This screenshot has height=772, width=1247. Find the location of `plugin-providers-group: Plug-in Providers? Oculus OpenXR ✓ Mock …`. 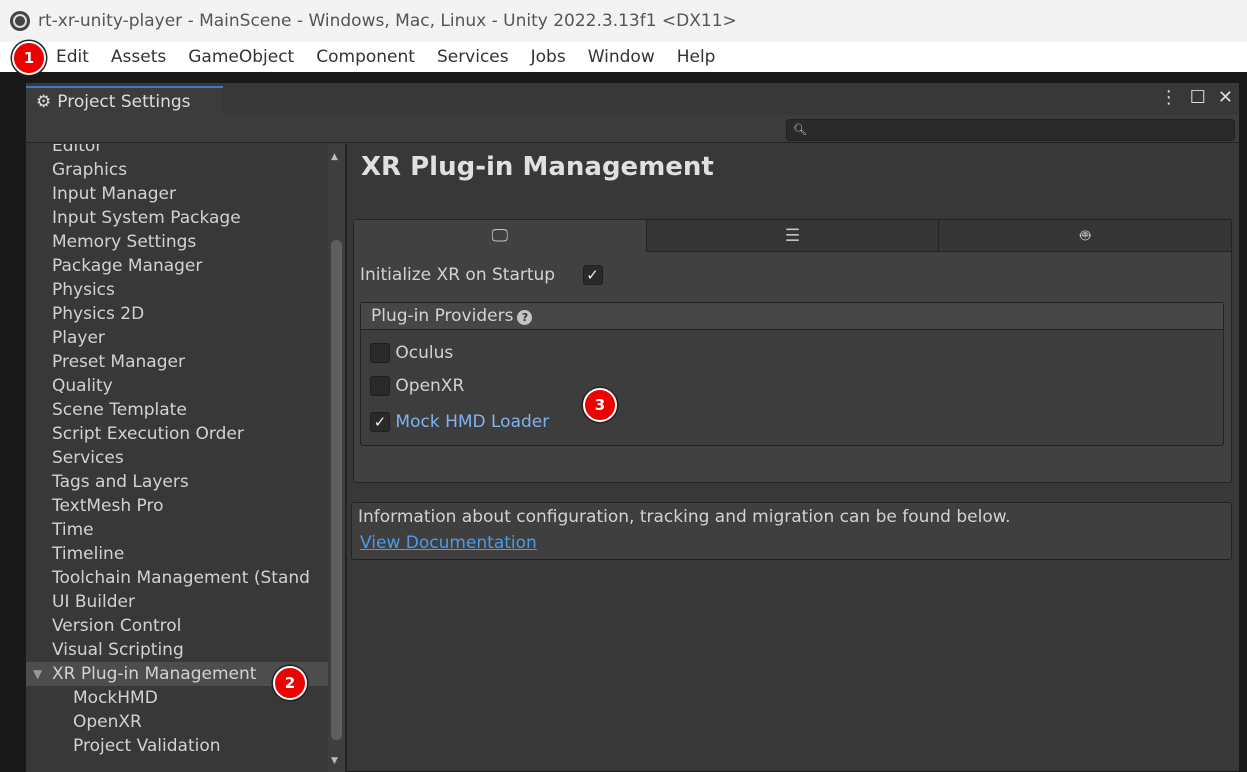

plugin-providers-group: Plug-in Providers? Oculus OpenXR ✓ Mock … is located at coordinates (792, 374).